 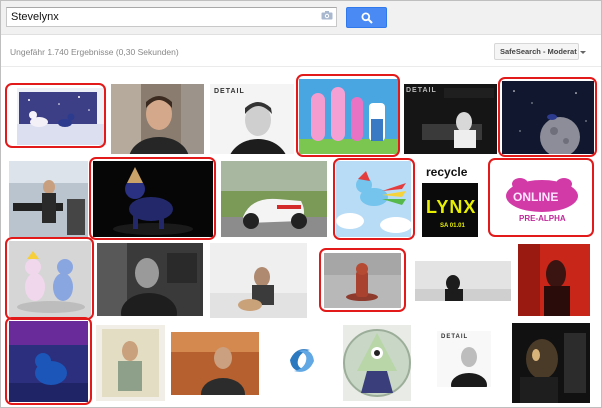 What do you see at coordinates (542, 218) in the screenshot?
I see `pre-alpha-text: PRE-ALPHA` at bounding box center [542, 218].